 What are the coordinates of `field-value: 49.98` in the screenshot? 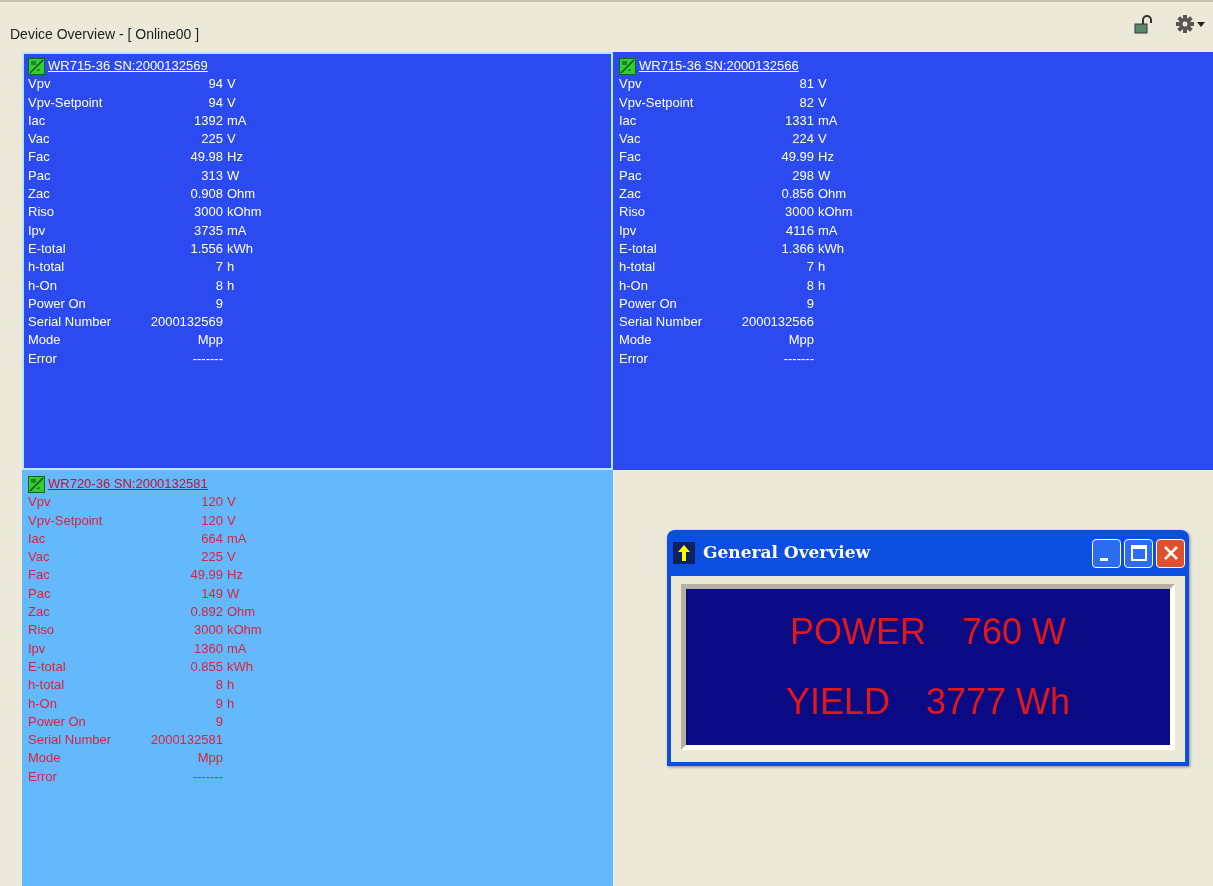 It's located at (206, 157).